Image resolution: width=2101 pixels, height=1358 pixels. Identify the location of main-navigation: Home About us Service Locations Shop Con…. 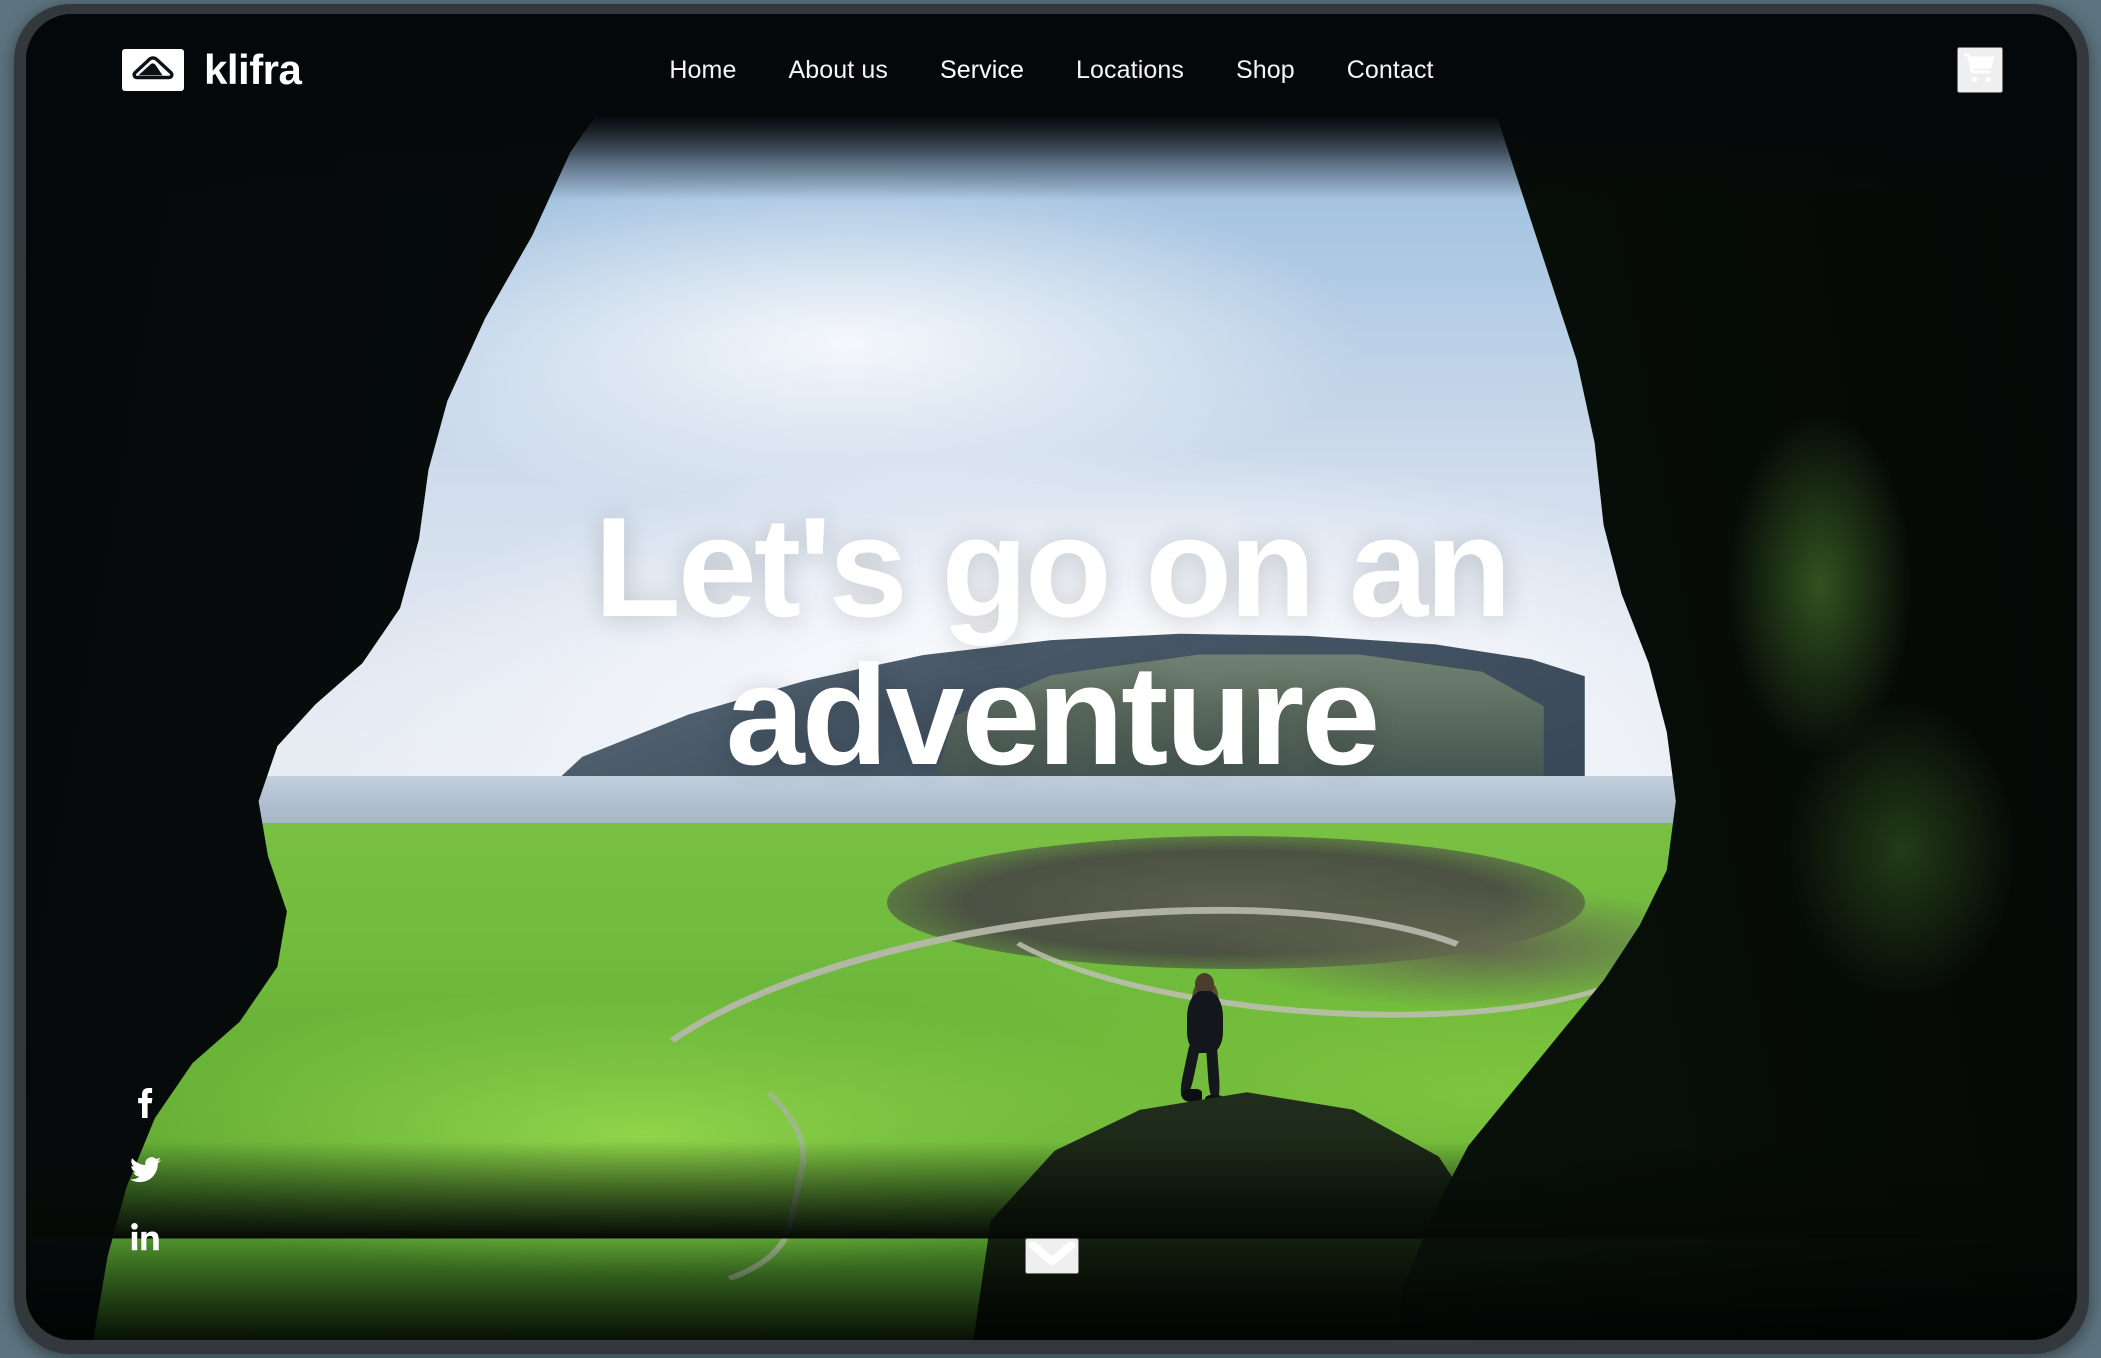
(1051, 70).